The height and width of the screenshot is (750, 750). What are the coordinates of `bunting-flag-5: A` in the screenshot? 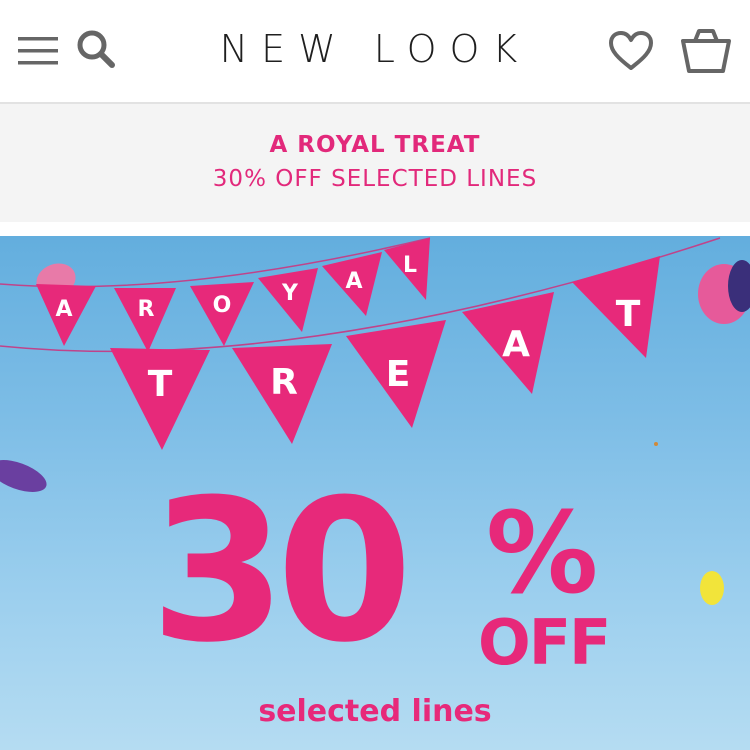 It's located at (352, 284).